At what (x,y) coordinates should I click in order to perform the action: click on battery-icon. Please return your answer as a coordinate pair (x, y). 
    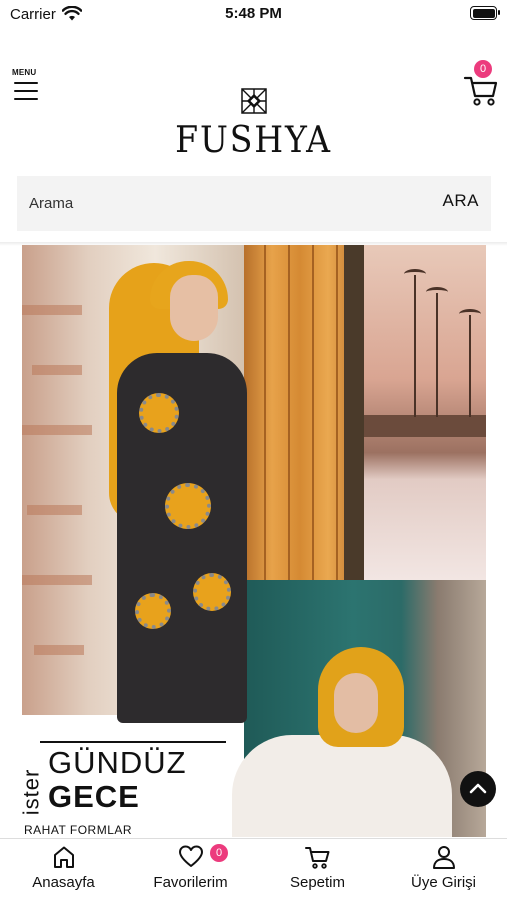
    Looking at the image, I should click on (485, 13).